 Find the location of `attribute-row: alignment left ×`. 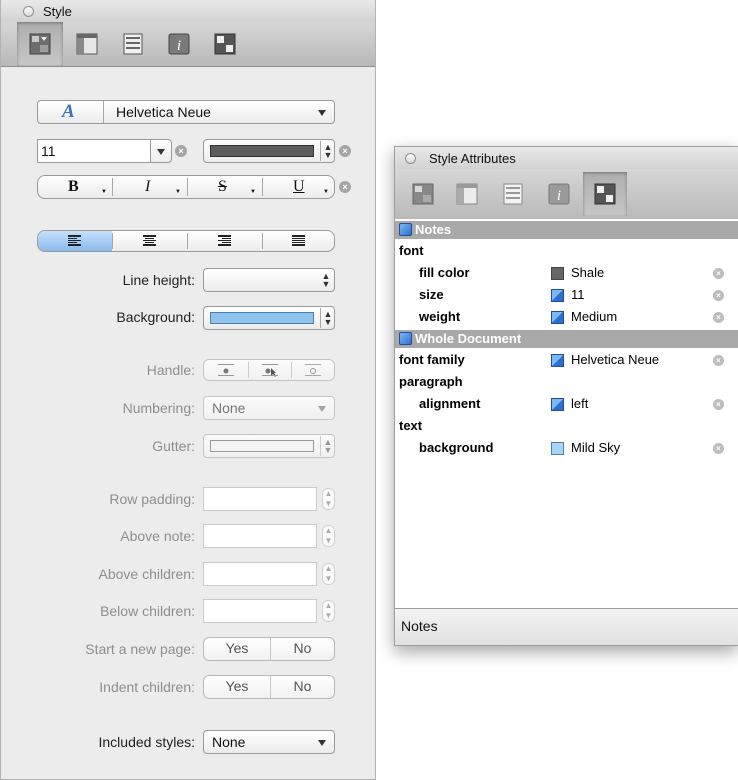

attribute-row: alignment left × is located at coordinates (566, 404).